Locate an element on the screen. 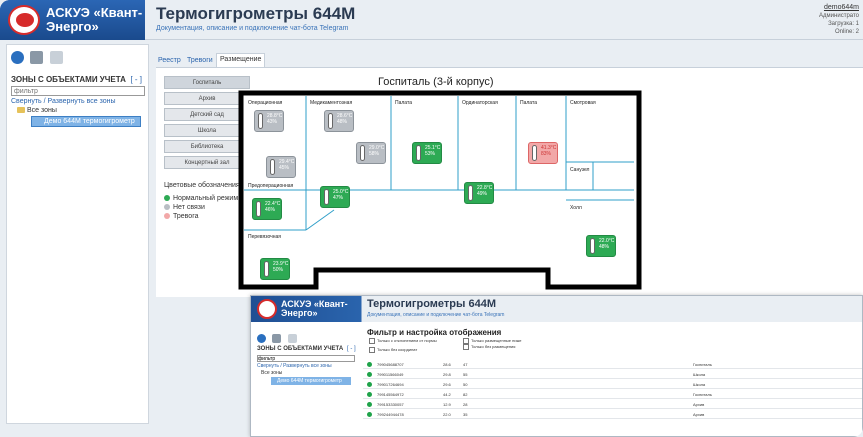 The image size is (863, 437). sensor-humidity: 45% is located at coordinates (284, 168).